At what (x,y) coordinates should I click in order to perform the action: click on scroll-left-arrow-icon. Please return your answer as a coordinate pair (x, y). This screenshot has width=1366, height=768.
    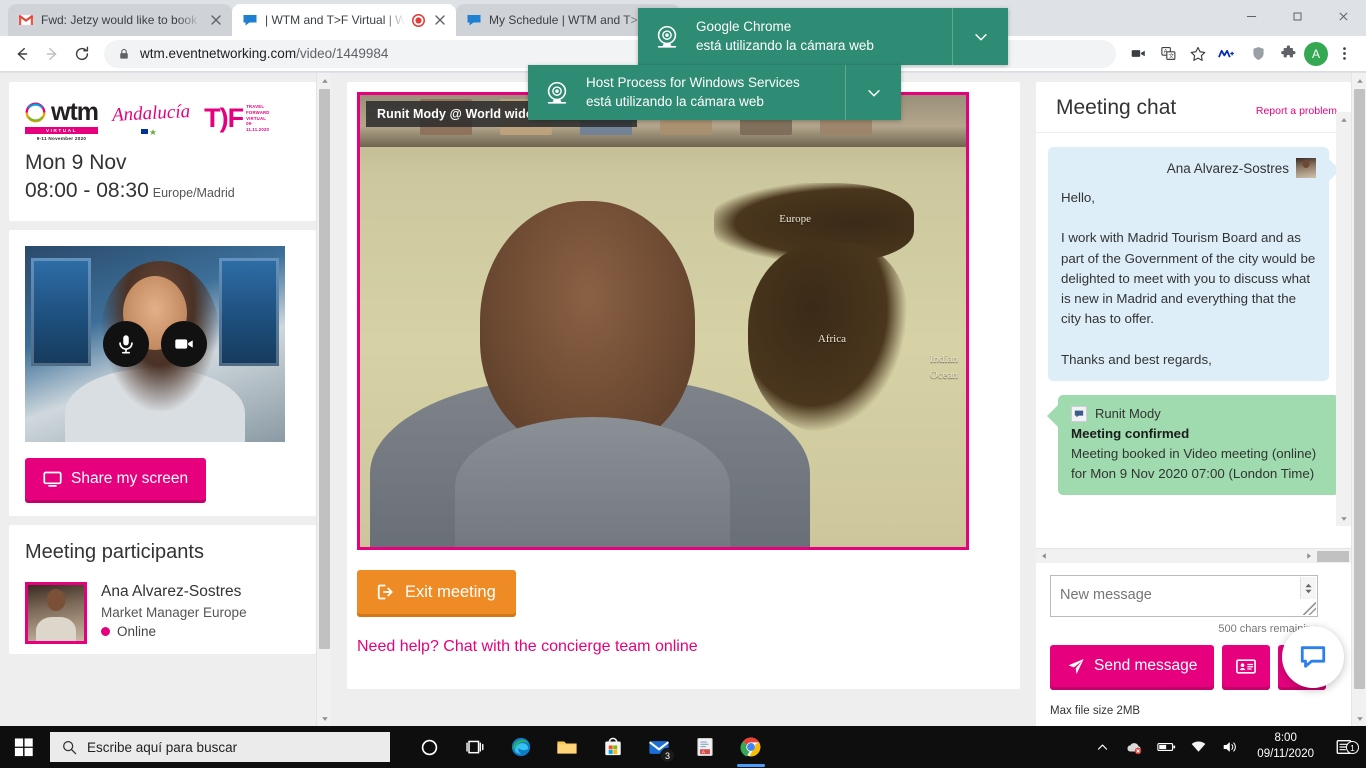
    Looking at the image, I should click on (1043, 556).